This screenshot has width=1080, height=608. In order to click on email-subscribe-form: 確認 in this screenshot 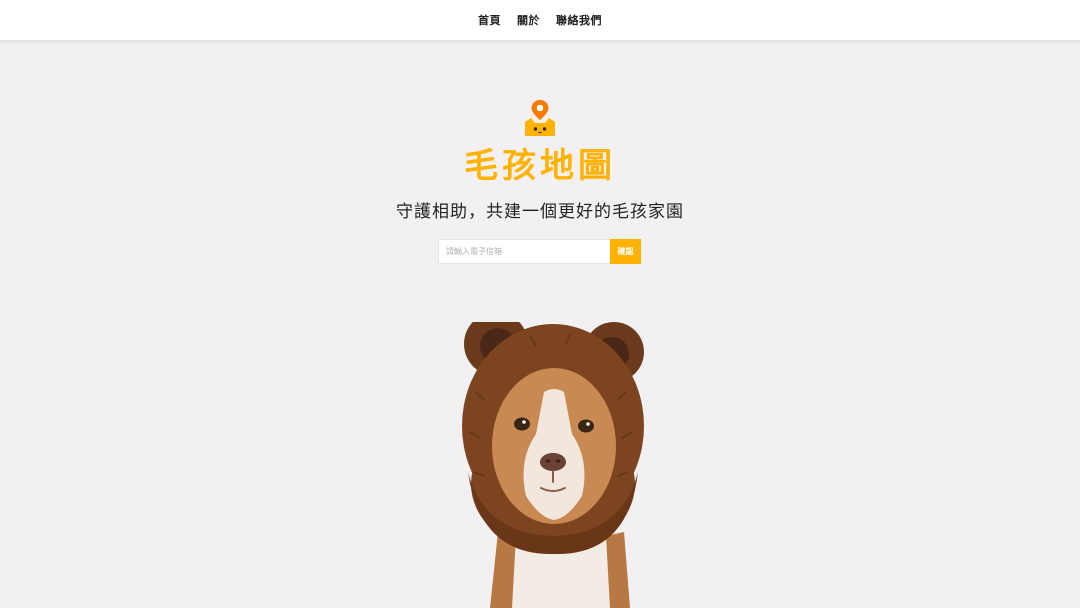, I will do `click(539, 251)`.